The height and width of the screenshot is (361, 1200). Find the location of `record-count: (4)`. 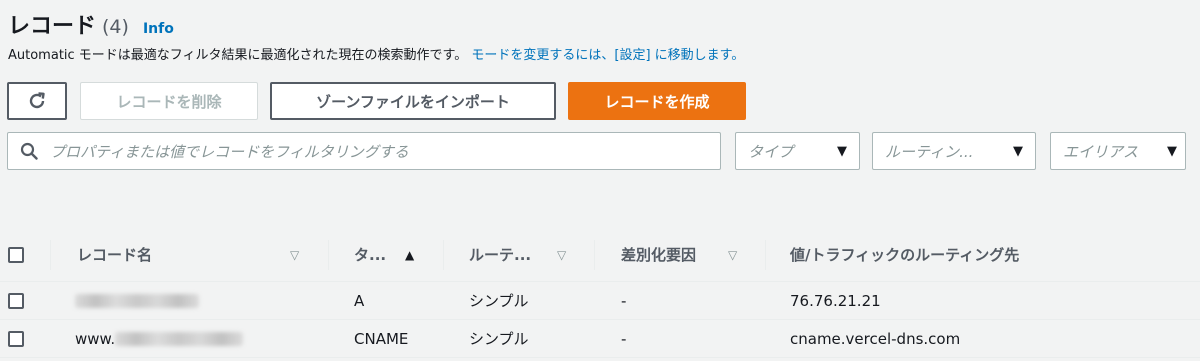

record-count: (4) is located at coordinates (115, 27).